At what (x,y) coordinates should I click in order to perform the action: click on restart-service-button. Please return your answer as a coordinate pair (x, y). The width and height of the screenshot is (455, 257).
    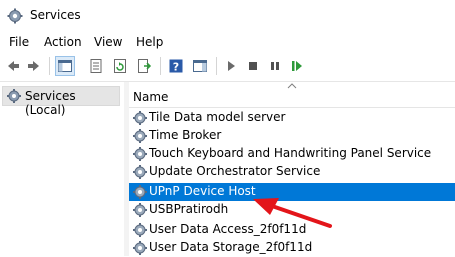
    Looking at the image, I should click on (297, 66).